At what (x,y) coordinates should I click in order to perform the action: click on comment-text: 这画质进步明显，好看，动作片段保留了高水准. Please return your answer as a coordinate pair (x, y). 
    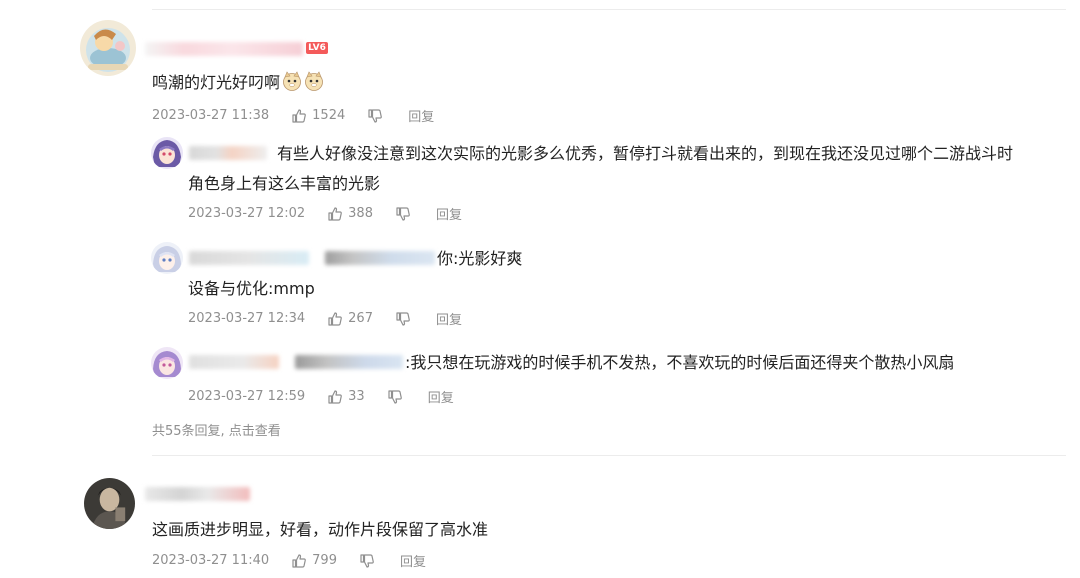
    Looking at the image, I should click on (320, 530).